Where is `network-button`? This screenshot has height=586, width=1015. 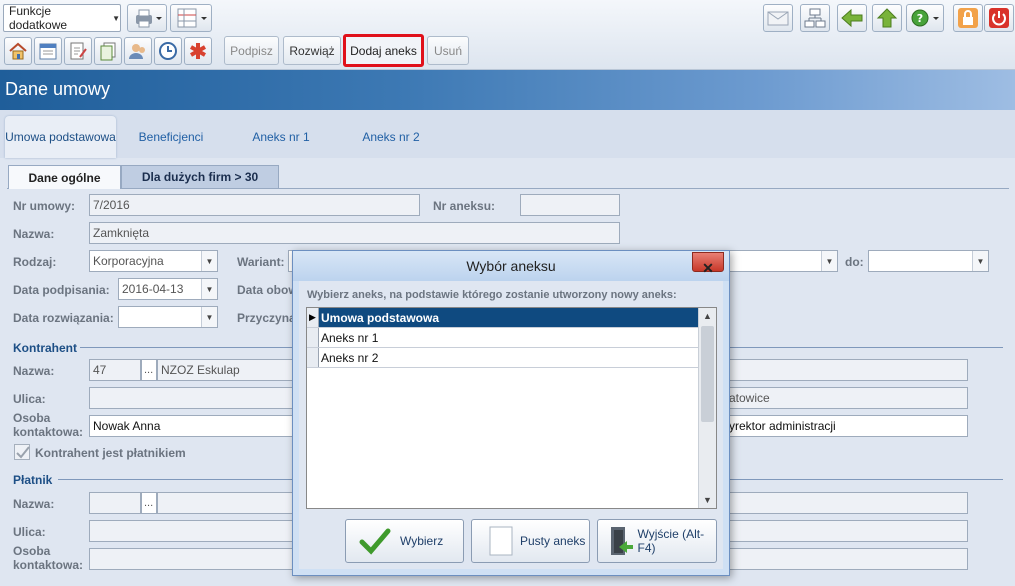
network-button is located at coordinates (815, 18).